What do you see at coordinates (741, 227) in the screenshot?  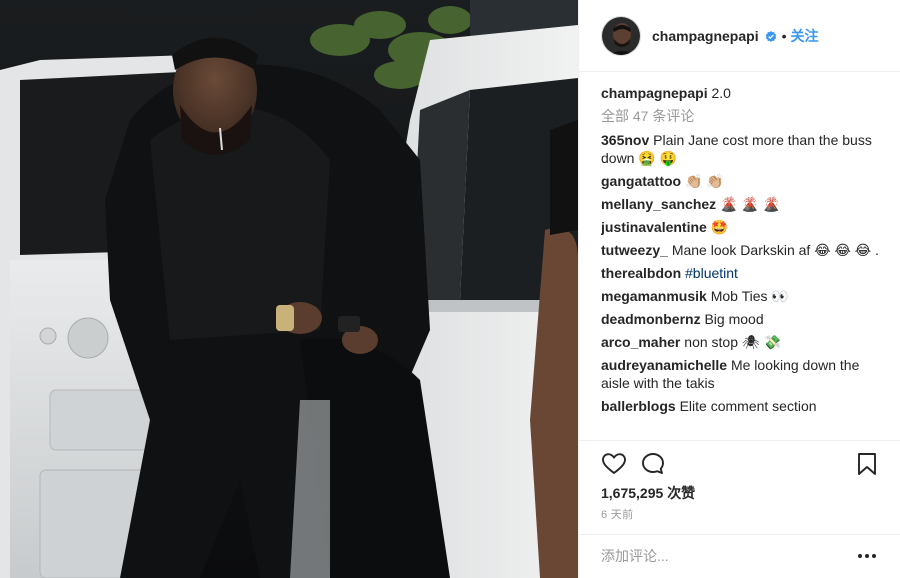 I see `comment-item: justinavalentine 🤩` at bounding box center [741, 227].